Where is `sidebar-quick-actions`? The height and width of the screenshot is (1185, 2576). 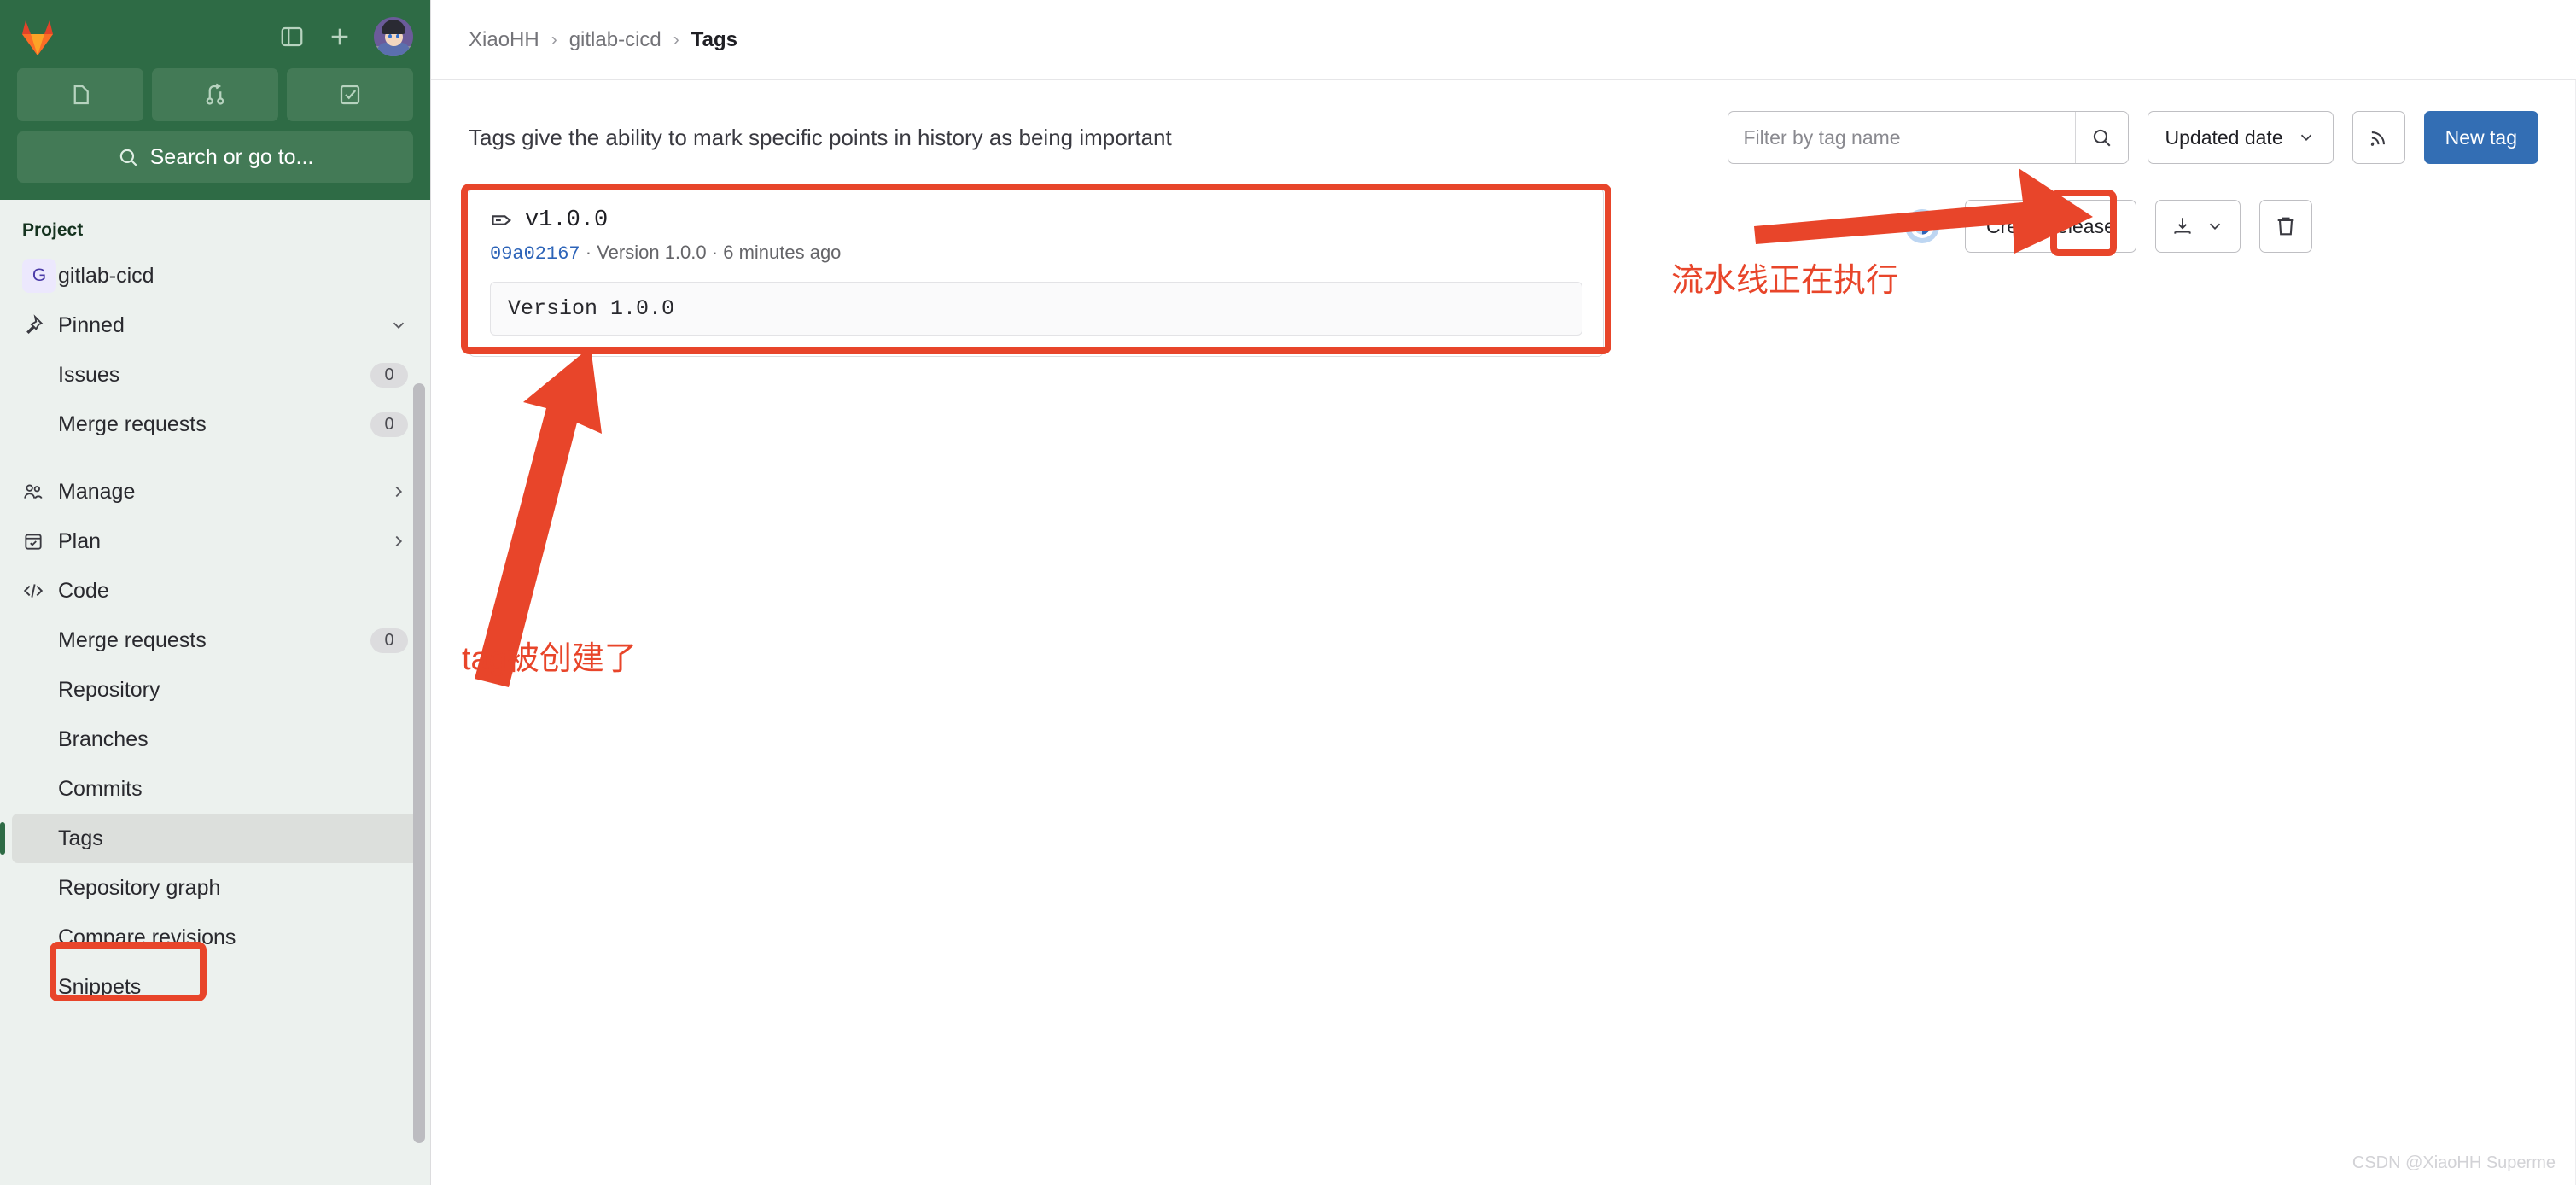
sidebar-quick-actions is located at coordinates (215, 94).